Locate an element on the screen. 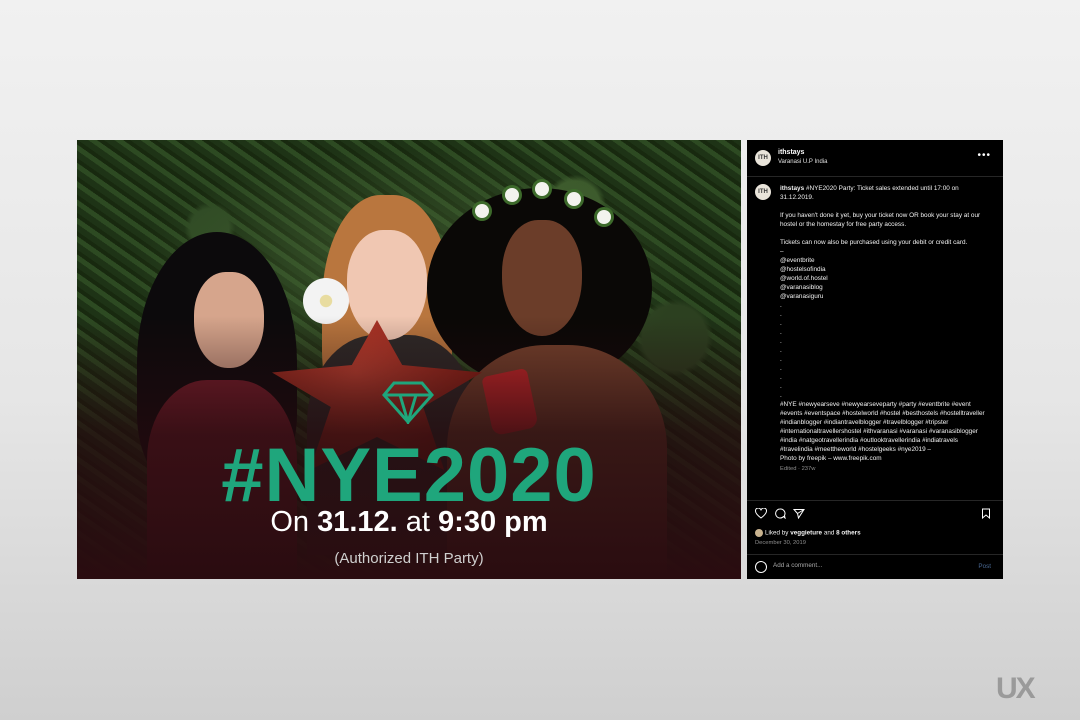 The width and height of the screenshot is (1080, 720). person-left-face is located at coordinates (229, 320).